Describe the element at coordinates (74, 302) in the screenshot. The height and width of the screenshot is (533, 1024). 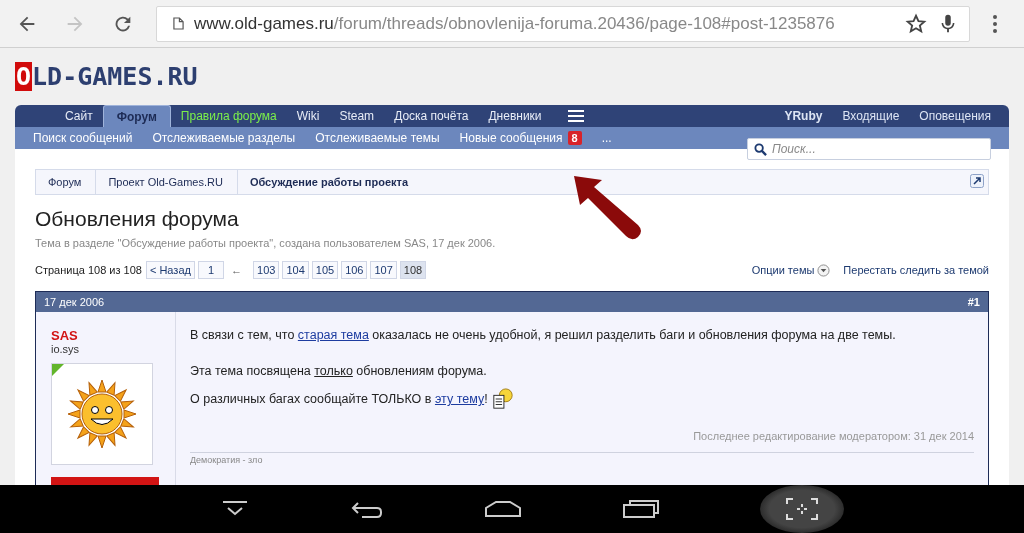
I see `post-date: 17 дек 2006` at that location.